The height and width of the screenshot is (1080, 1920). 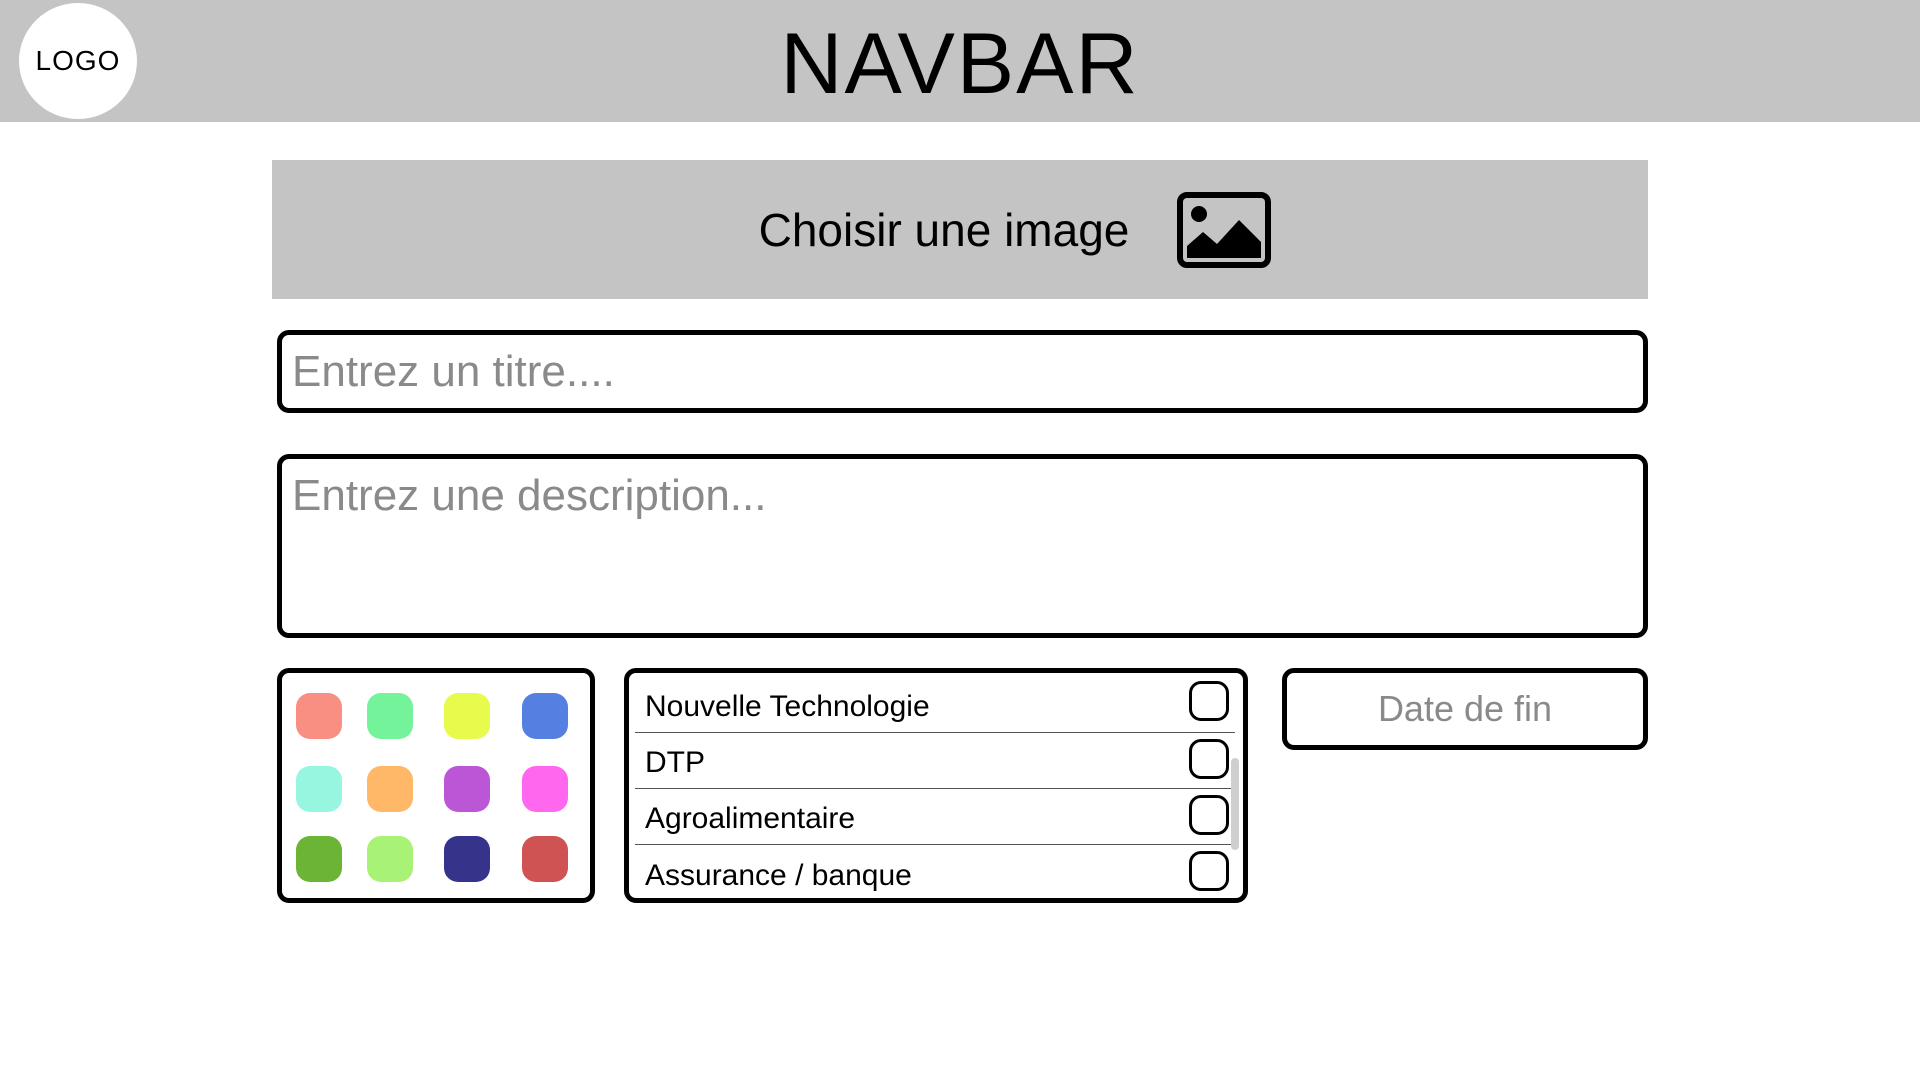 I want to click on category-scrollbar, so click(x=1235, y=804).